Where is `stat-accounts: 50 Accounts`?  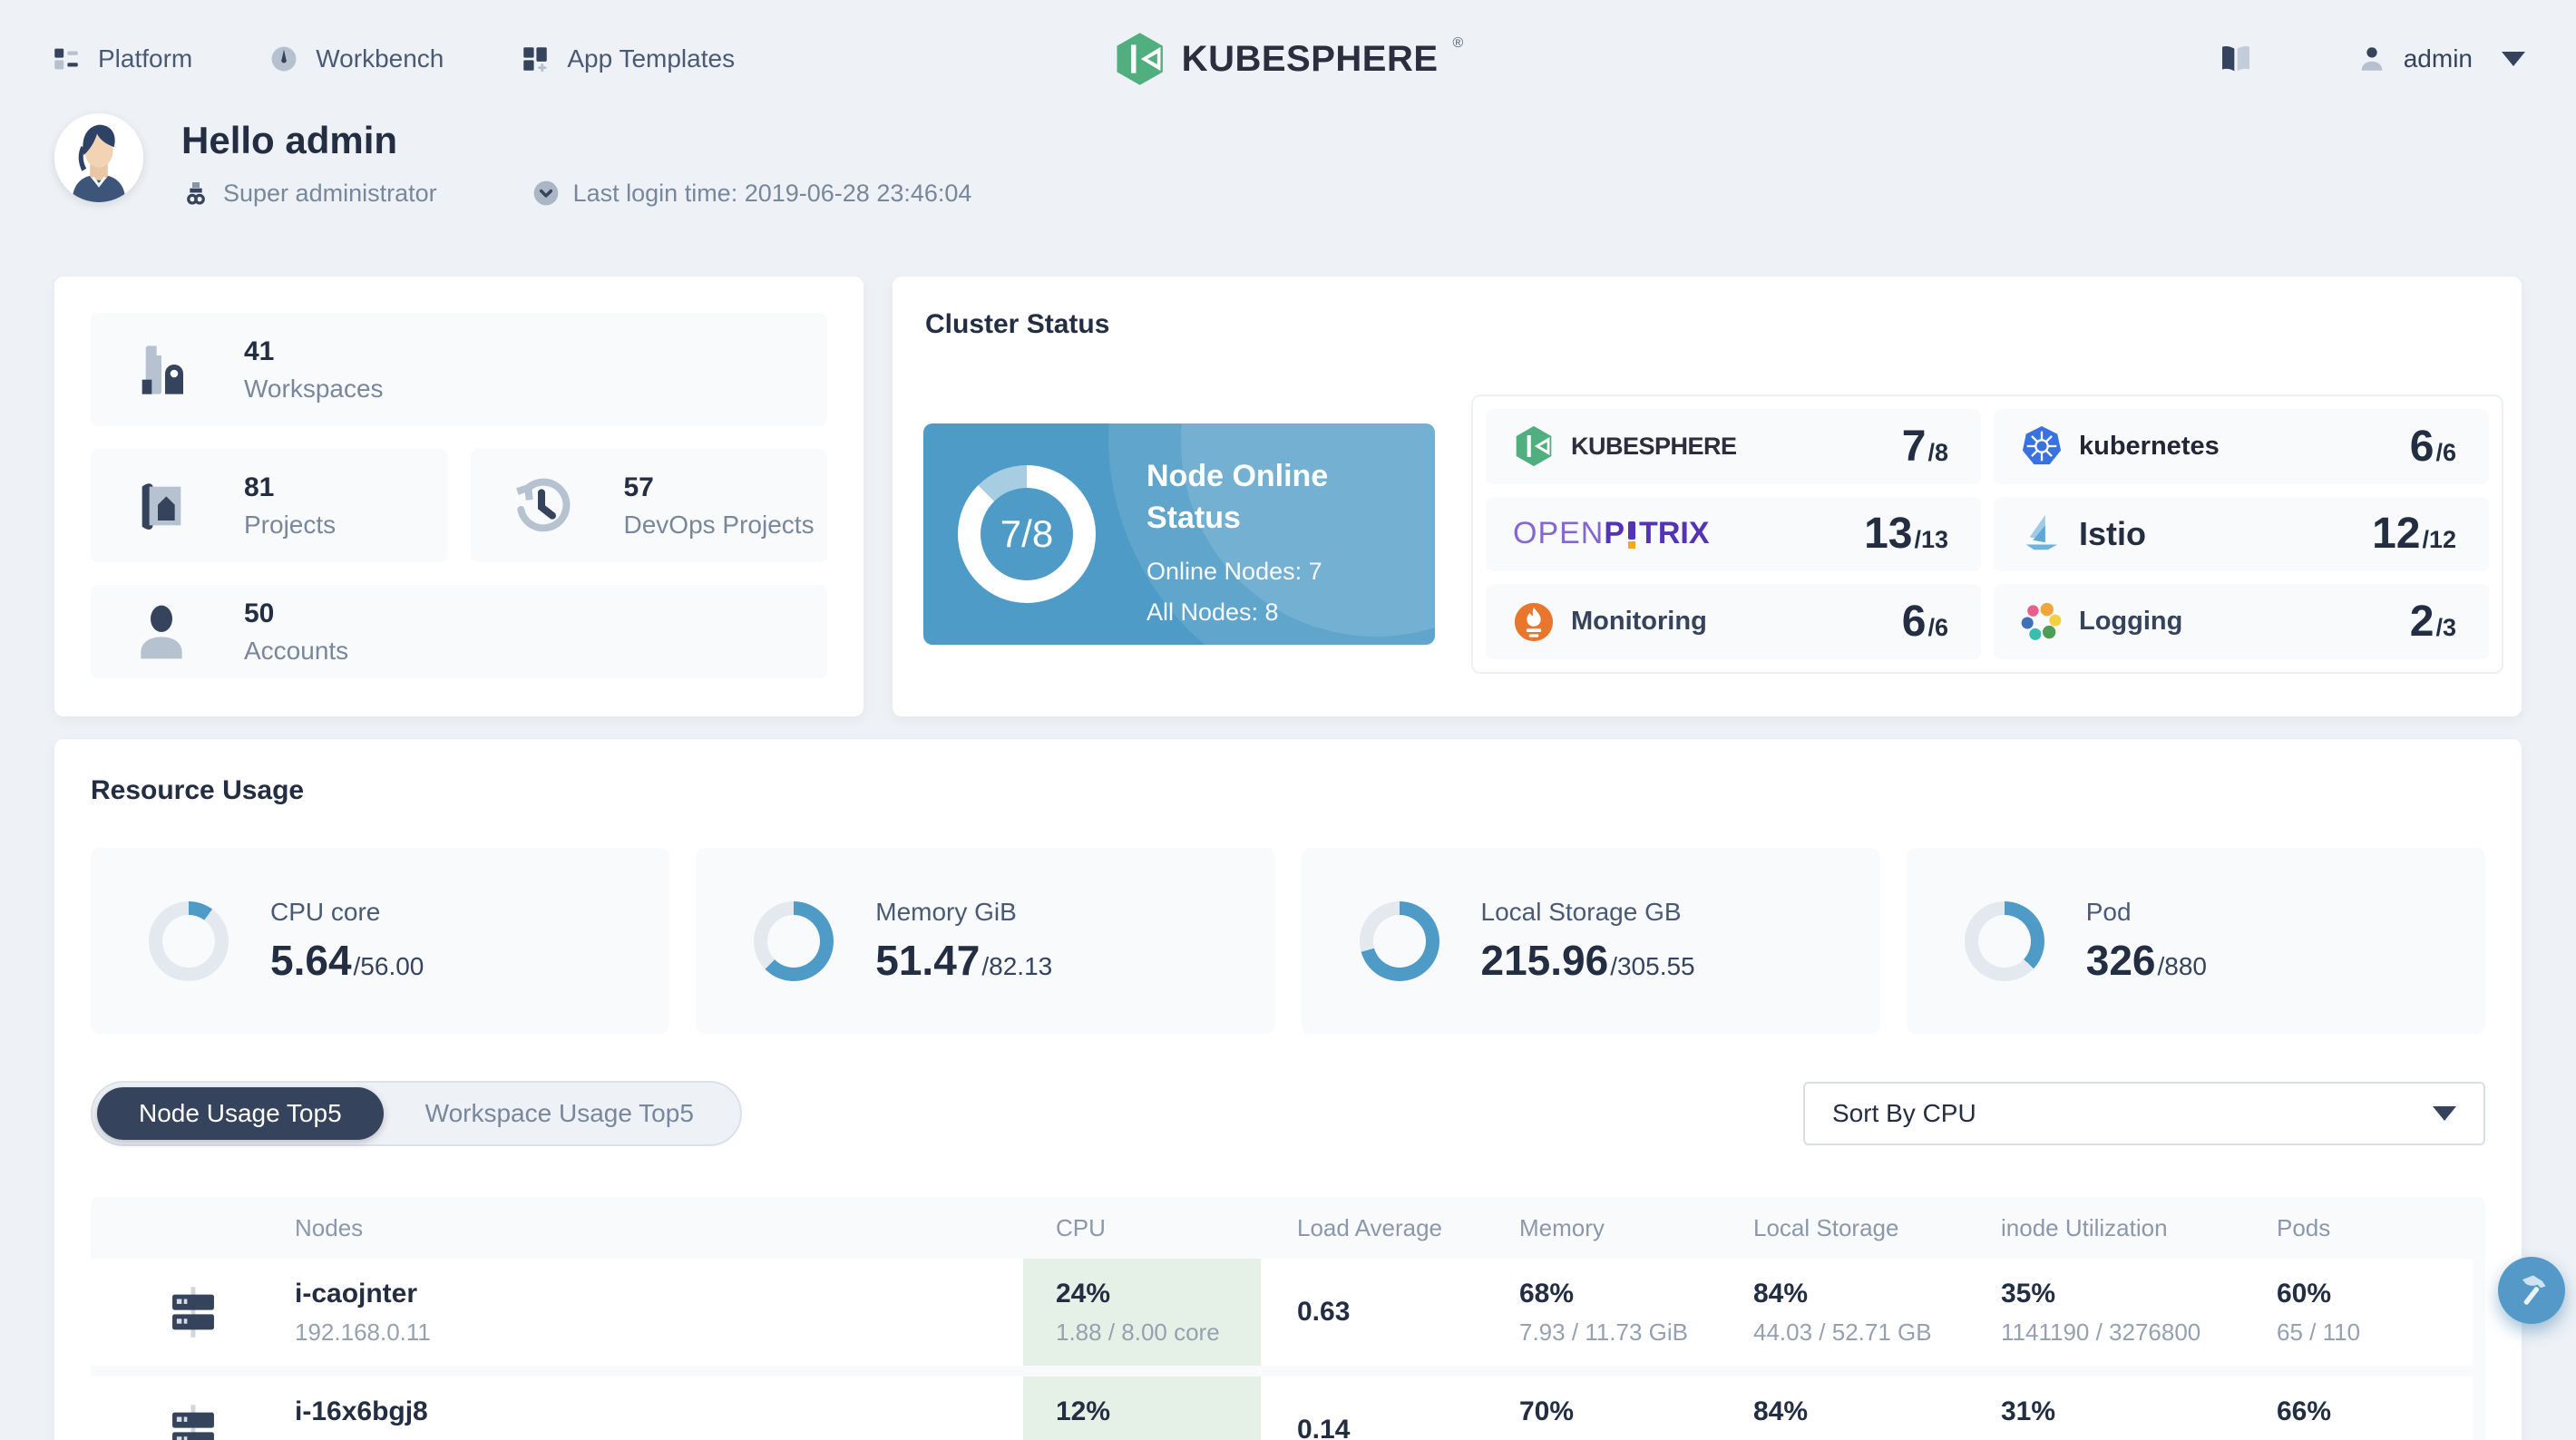
stat-accounts: 50 Accounts is located at coordinates (459, 631).